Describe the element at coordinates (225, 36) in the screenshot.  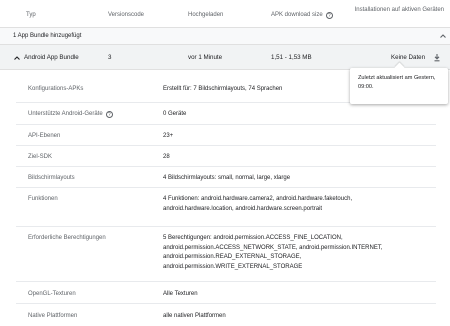
I see `group-row: 1 App Bundle hinzugefügt` at that location.